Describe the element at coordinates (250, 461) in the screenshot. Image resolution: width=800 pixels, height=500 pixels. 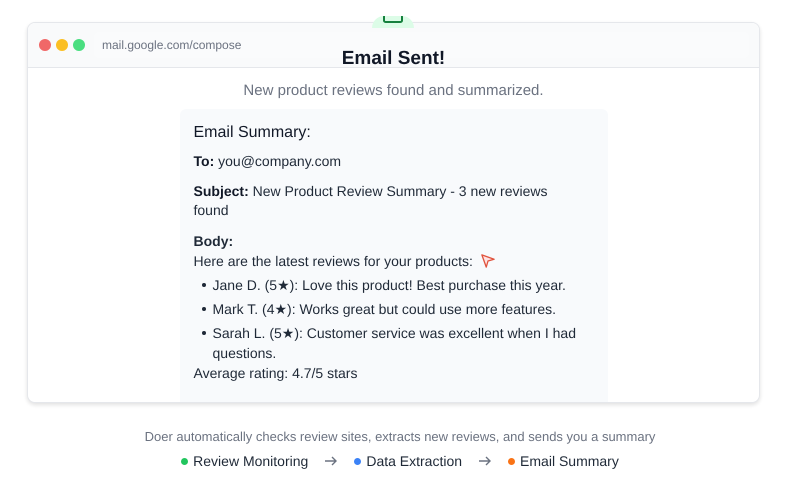
I see `step-label: Review Monitoring` at that location.